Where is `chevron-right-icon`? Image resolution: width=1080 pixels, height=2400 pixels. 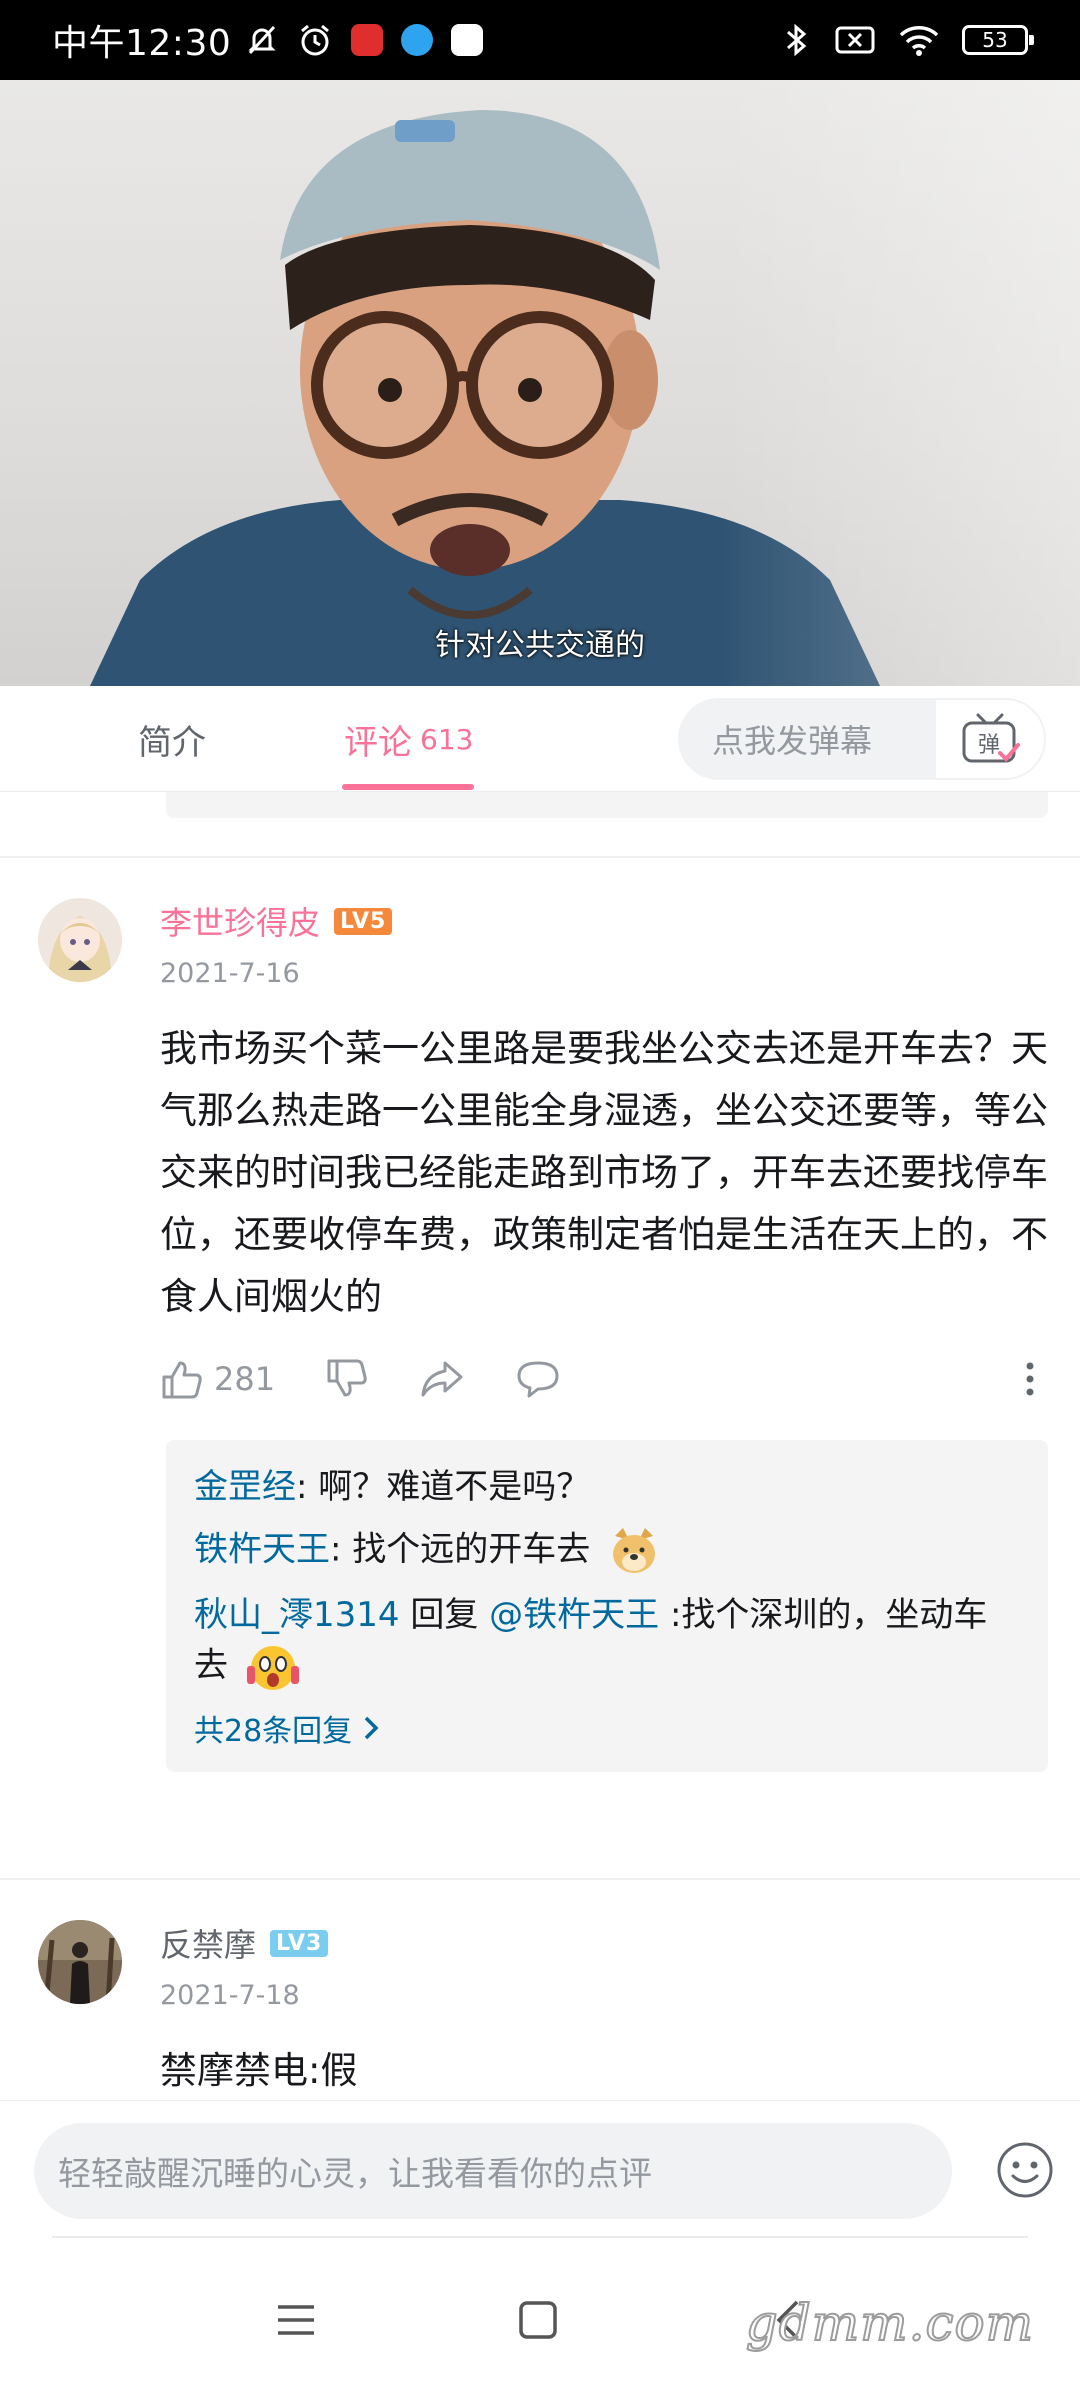 chevron-right-icon is located at coordinates (371, 1728).